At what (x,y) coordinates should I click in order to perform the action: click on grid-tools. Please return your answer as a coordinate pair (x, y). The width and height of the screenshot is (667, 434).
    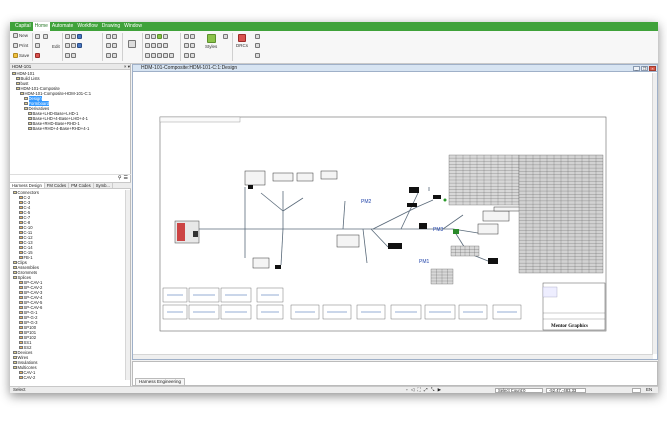
    Looking at the image, I should click on (189, 55).